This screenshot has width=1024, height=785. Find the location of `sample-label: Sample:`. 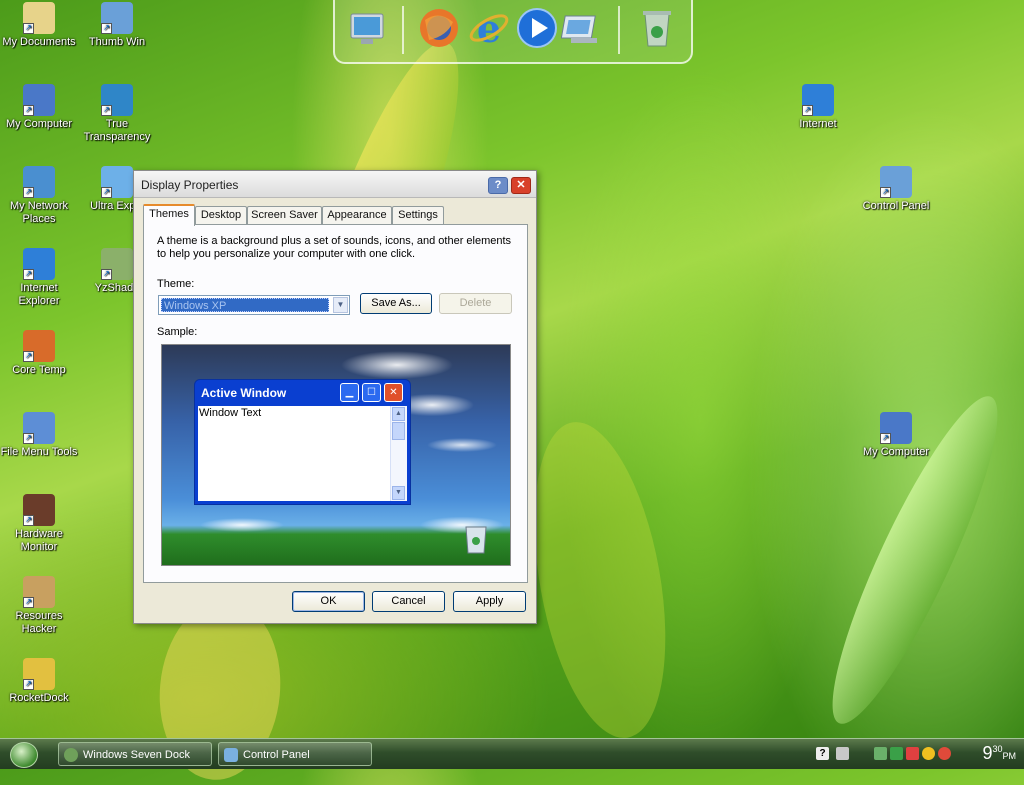

sample-label: Sample: is located at coordinates (177, 332).